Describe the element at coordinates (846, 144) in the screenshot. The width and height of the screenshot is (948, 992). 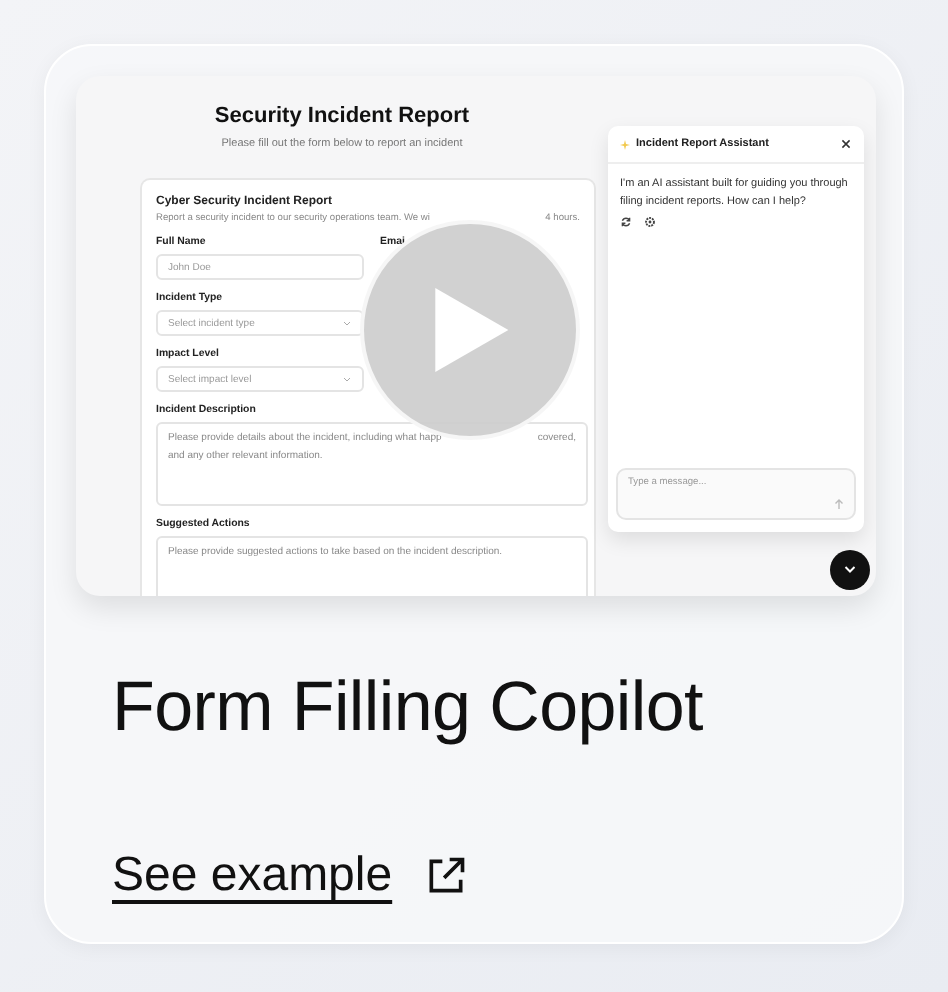
I see `close-icon` at that location.